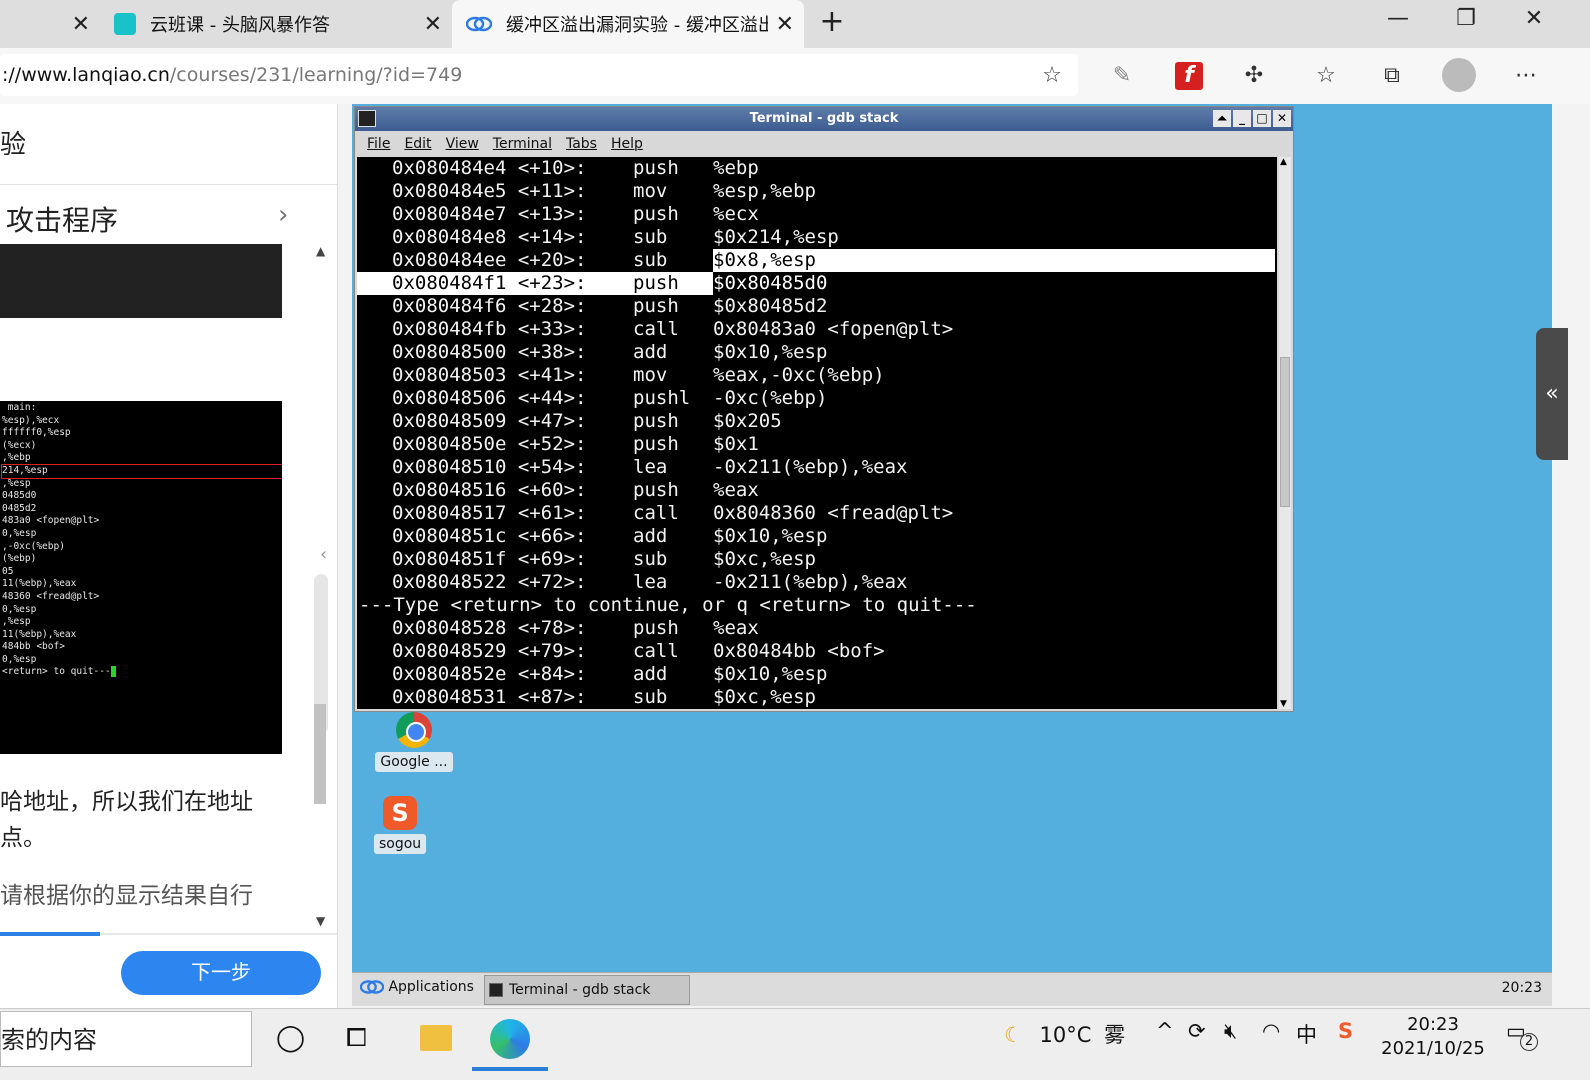 This screenshot has height=1080, width=1590. Describe the element at coordinates (587, 990) in the screenshot. I see `taskbar-item-terminal: Terminal - gdb stack` at that location.